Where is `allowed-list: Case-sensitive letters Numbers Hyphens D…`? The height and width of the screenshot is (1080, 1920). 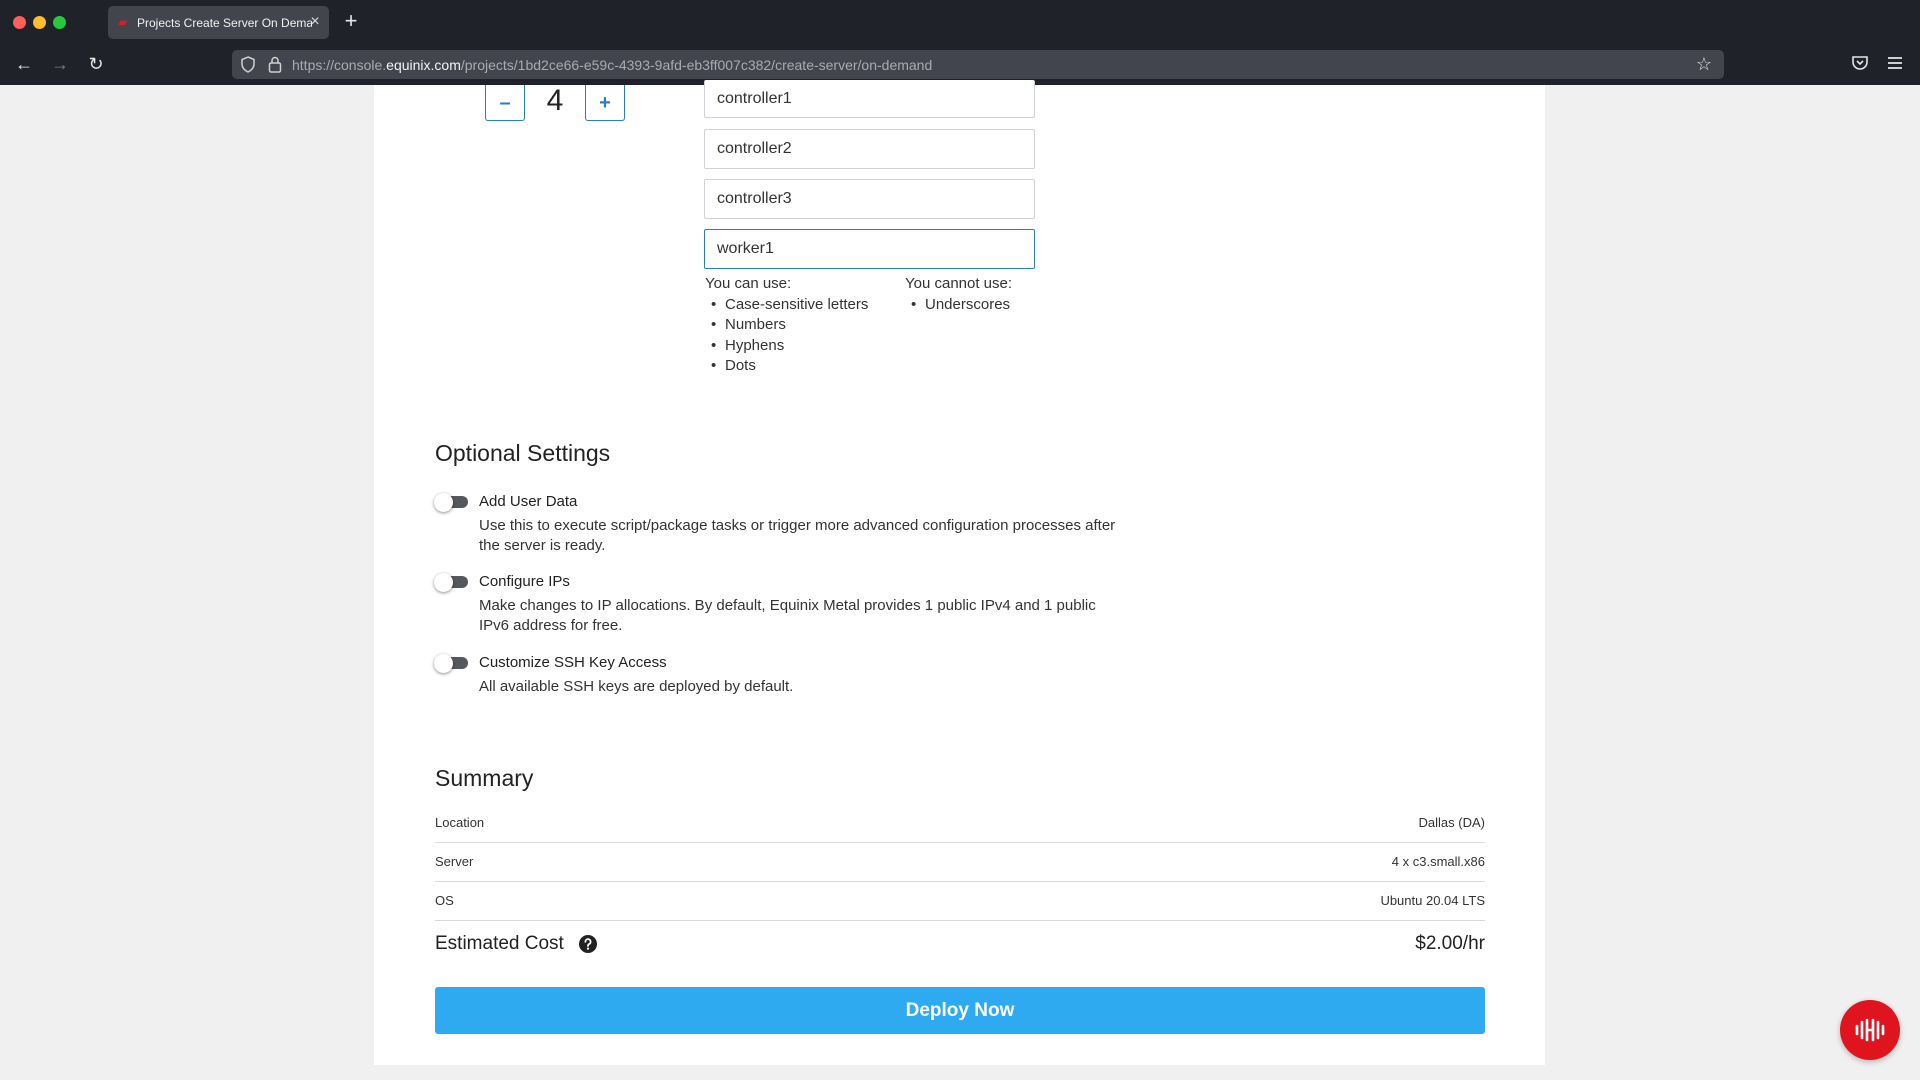 allowed-list: Case-sensitive letters Numbers Hyphens D… is located at coordinates (786, 336).